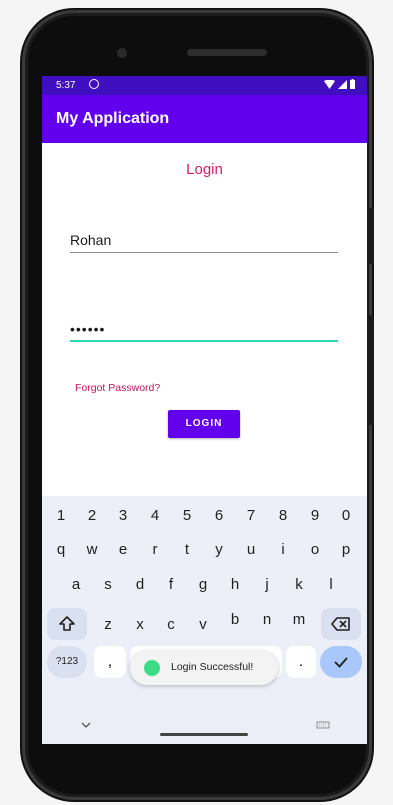 This screenshot has width=393, height=805. I want to click on app-bar: My Application, so click(204, 119).